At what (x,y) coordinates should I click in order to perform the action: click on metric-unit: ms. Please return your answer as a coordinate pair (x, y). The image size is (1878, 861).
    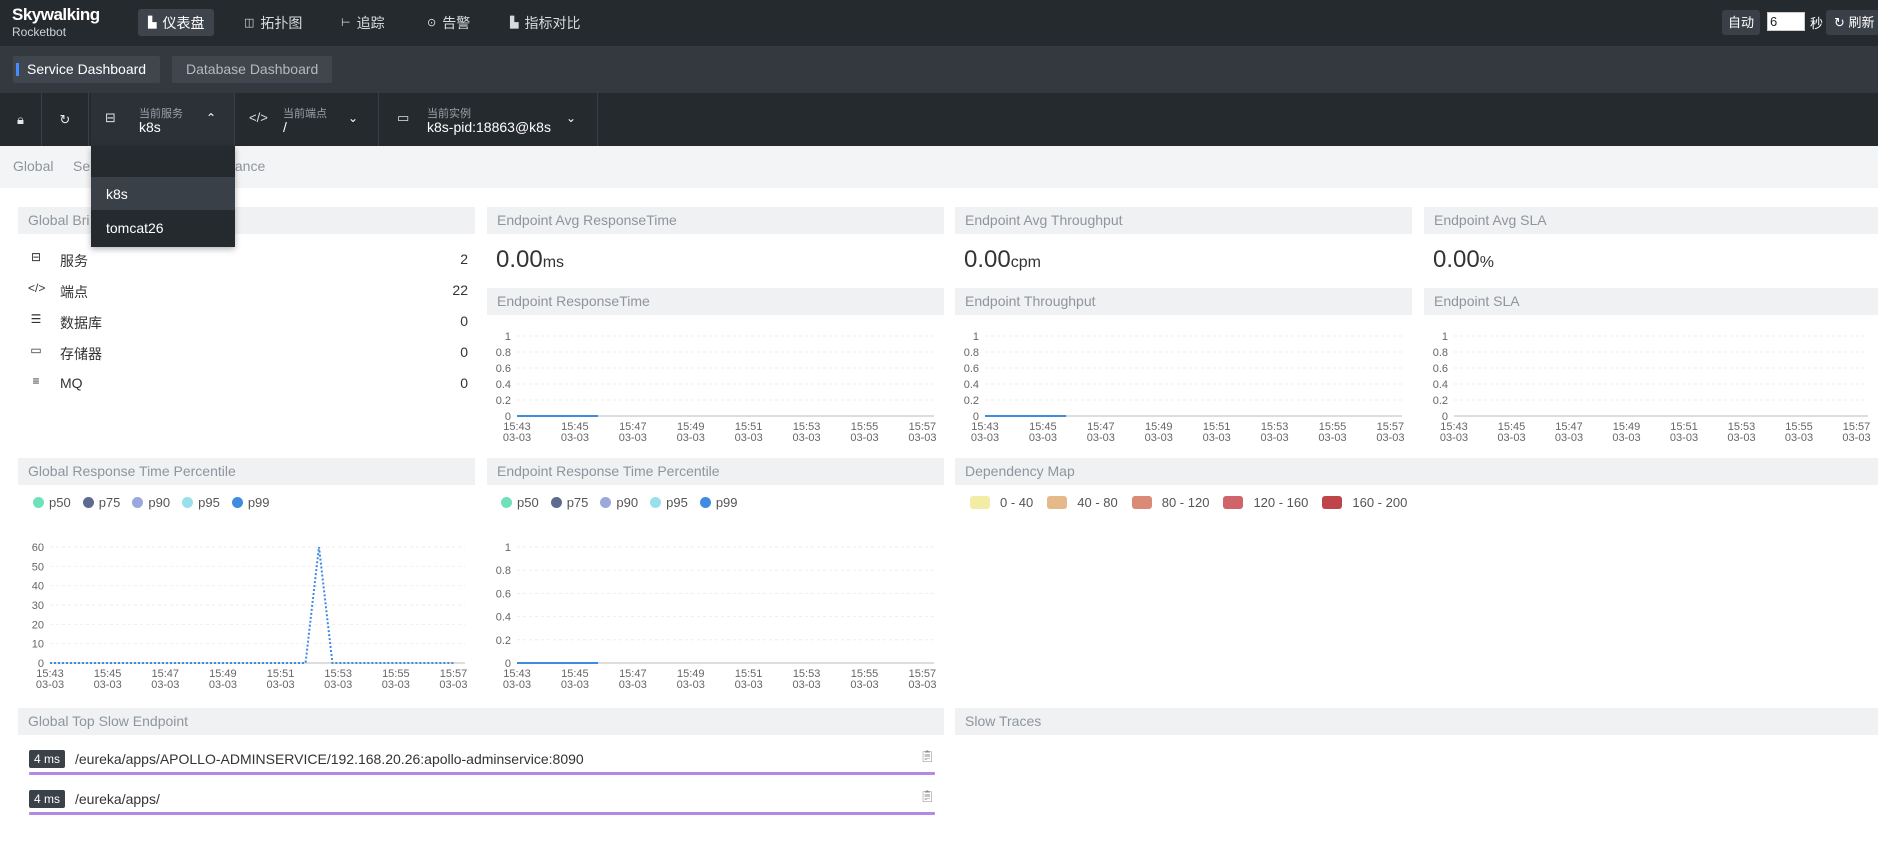
    Looking at the image, I should click on (553, 262).